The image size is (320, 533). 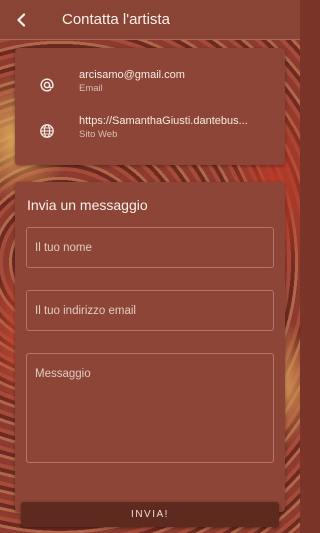 What do you see at coordinates (98, 134) in the screenshot?
I see `website-label: Sito Web` at bounding box center [98, 134].